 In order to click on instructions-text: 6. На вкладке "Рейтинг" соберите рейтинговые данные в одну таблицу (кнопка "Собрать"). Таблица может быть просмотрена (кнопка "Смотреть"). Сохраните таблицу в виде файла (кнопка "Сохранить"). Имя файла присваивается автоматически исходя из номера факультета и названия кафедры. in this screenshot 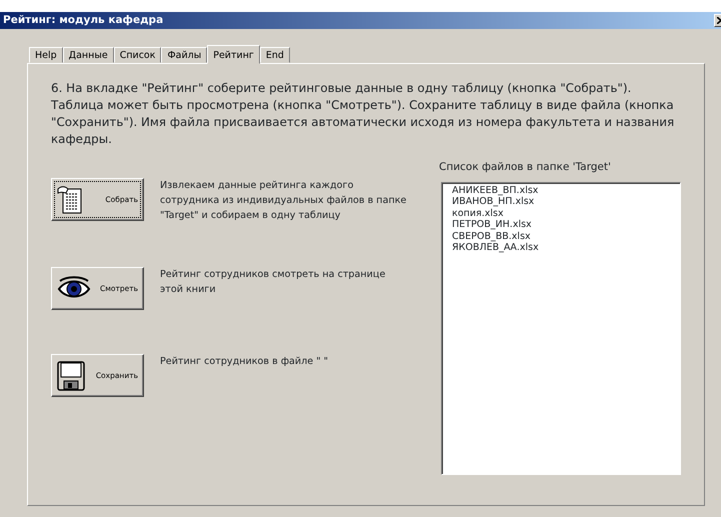, I will do `click(363, 114)`.